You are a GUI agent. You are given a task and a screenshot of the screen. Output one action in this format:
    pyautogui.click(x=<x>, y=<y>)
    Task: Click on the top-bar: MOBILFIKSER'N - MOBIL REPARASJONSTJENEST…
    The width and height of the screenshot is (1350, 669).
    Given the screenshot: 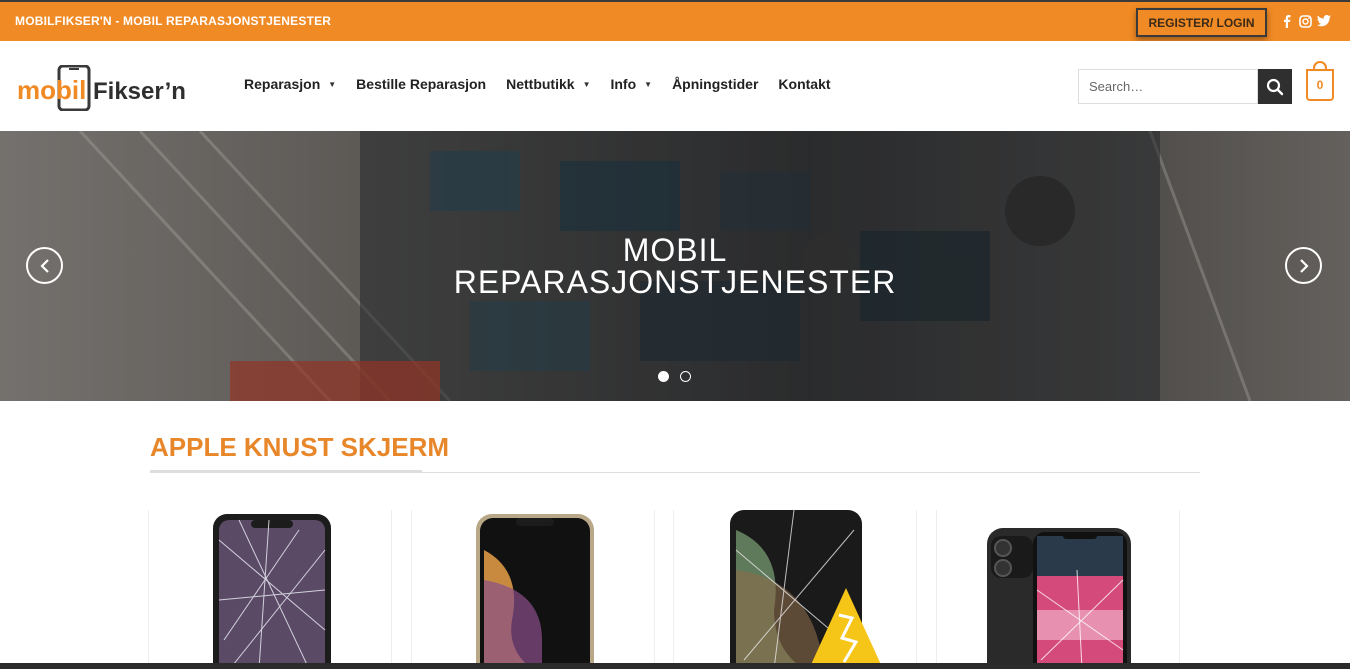 What is the action you would take?
    pyautogui.click(x=675, y=20)
    